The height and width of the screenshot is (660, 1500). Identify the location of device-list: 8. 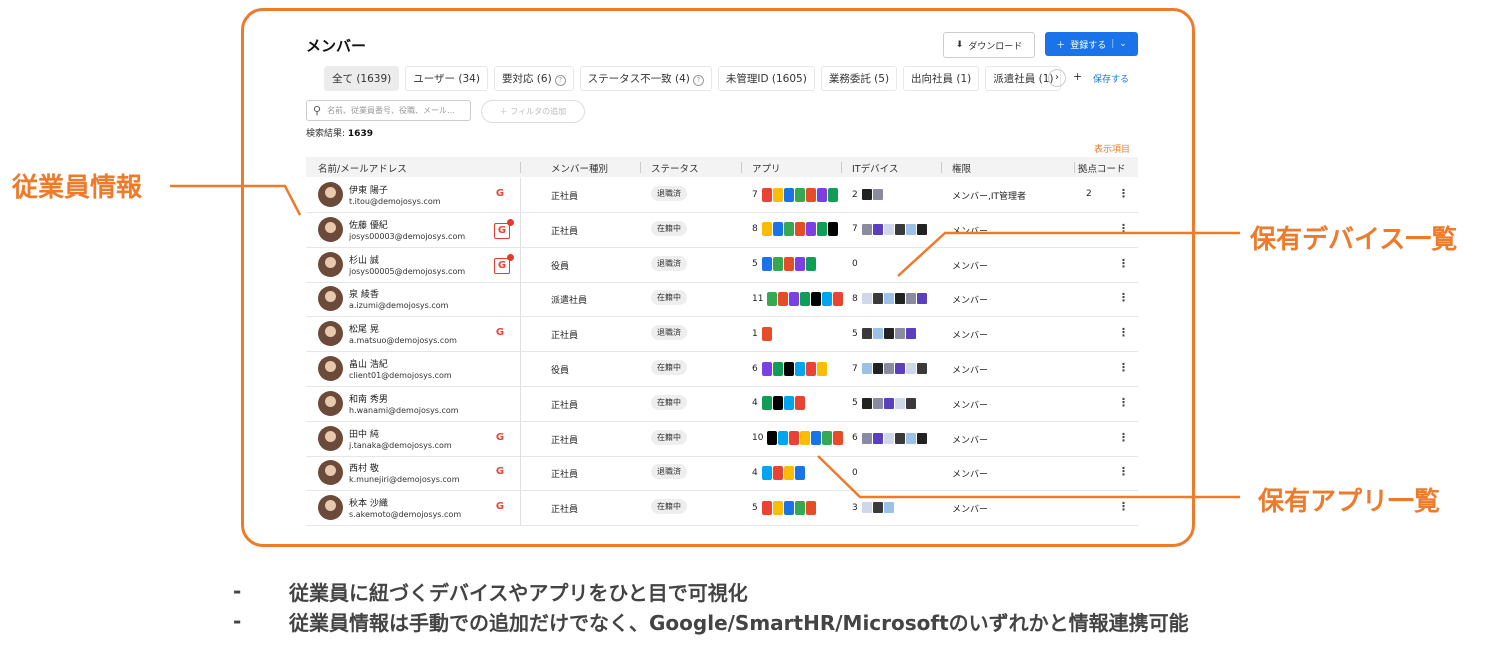
(889, 298).